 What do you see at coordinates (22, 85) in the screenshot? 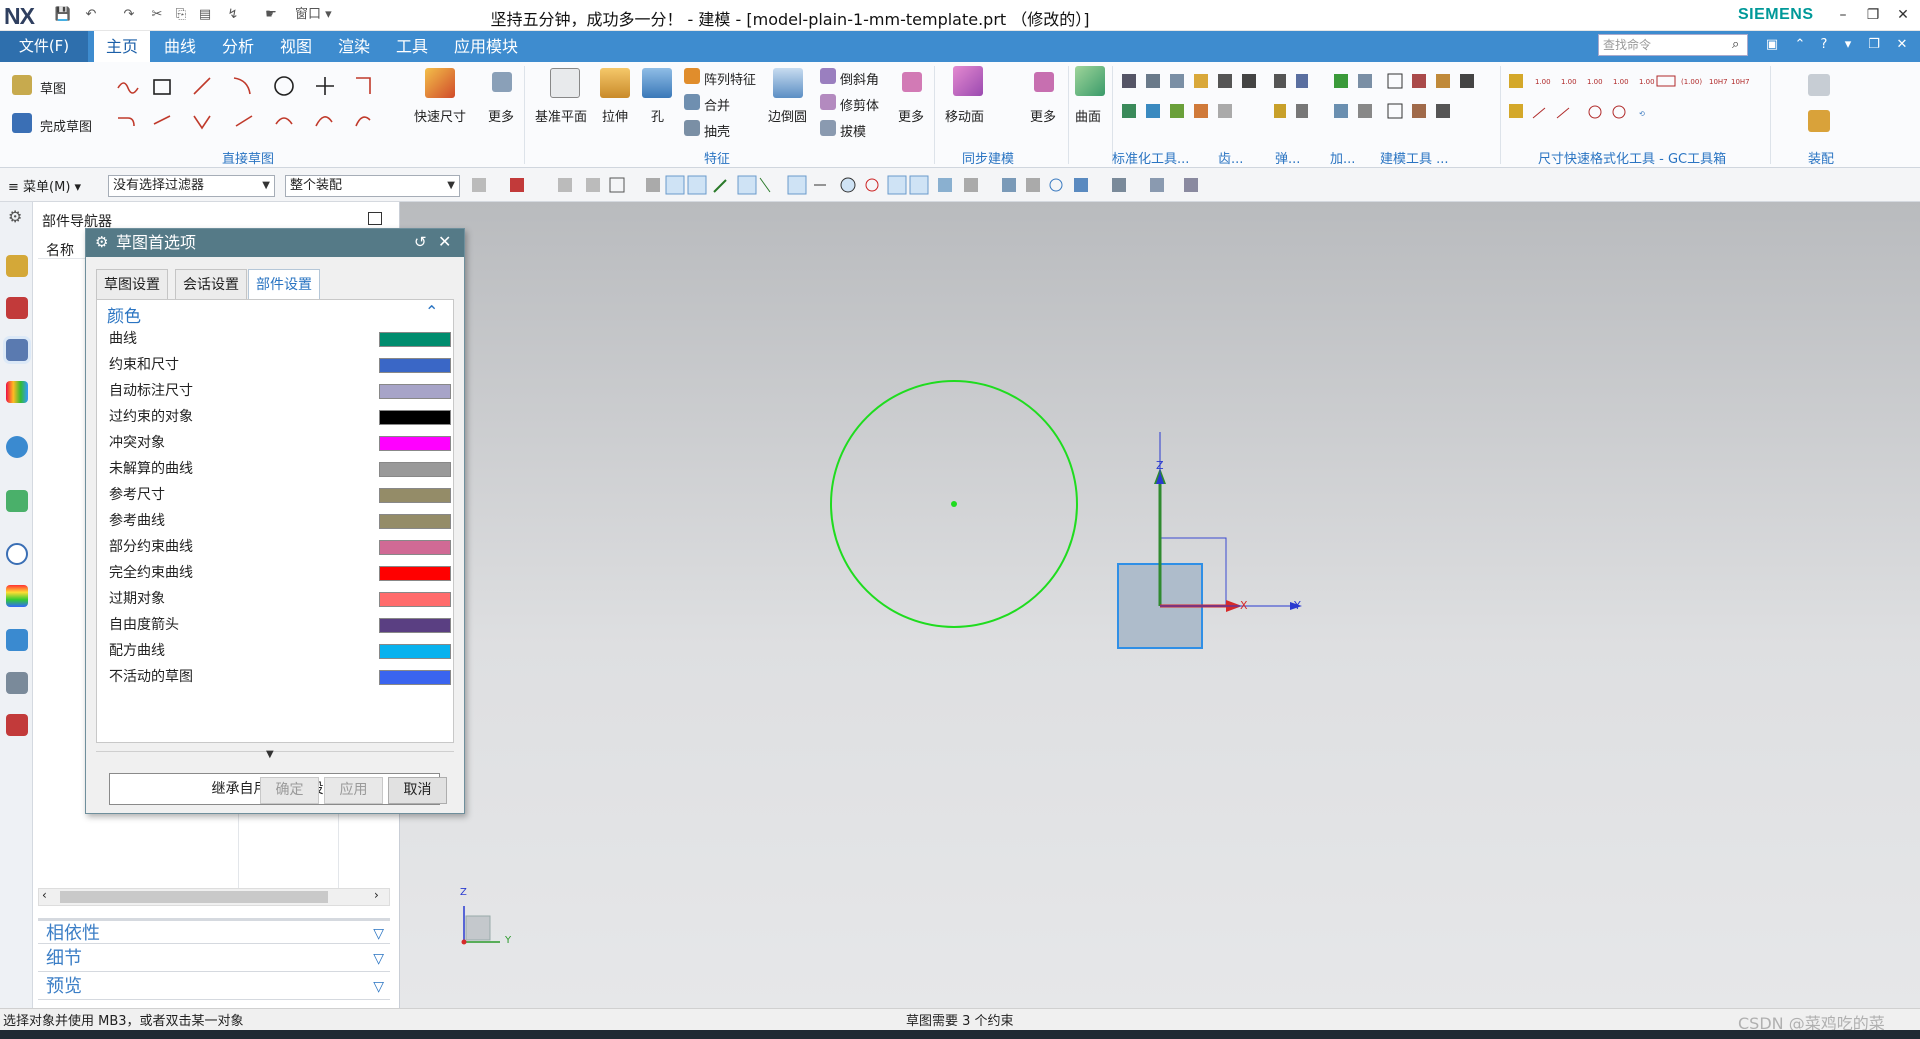
I see `sketch-icon` at bounding box center [22, 85].